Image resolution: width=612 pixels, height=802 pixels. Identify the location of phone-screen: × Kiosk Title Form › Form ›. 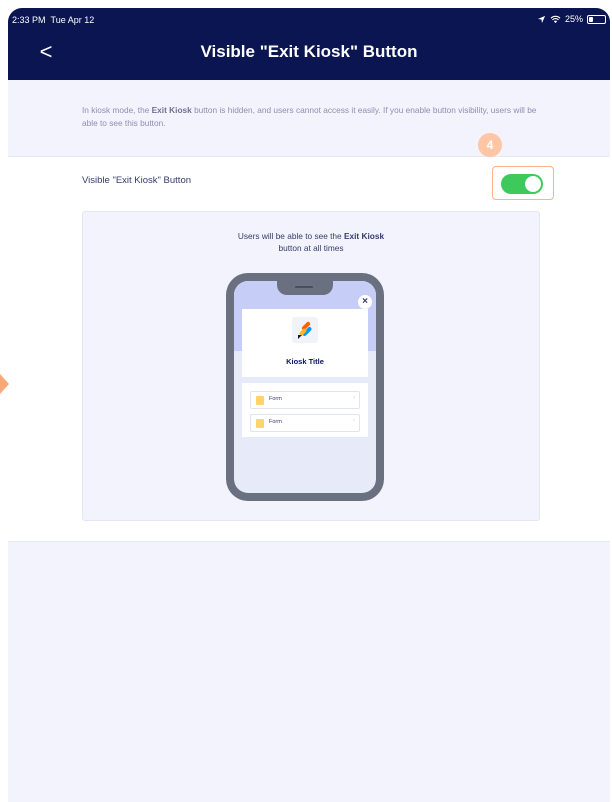
(305, 387).